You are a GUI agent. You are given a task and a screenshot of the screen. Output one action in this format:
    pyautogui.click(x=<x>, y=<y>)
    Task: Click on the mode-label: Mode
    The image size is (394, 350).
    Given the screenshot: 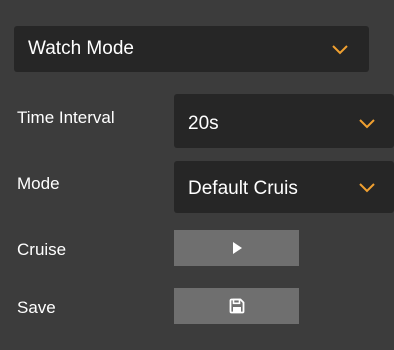 What is the action you would take?
    pyautogui.click(x=38, y=183)
    